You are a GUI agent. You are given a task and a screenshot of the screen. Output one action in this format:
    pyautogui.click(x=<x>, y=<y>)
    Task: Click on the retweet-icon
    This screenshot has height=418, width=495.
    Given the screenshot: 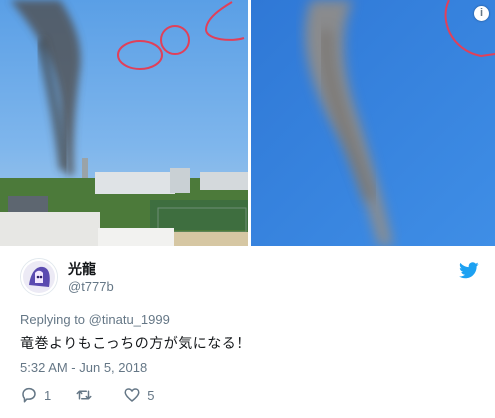 What is the action you would take?
    pyautogui.click(x=84, y=395)
    